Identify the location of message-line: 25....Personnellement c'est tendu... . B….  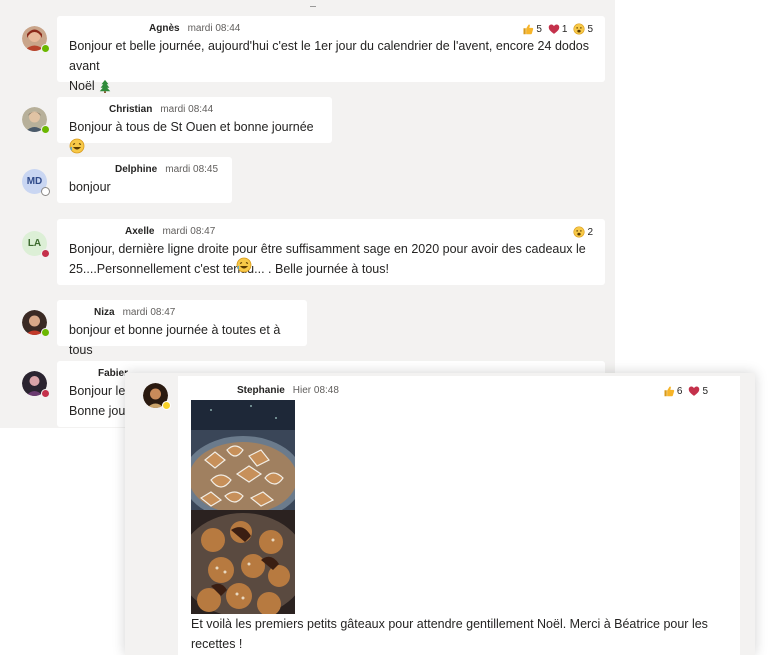
(229, 269).